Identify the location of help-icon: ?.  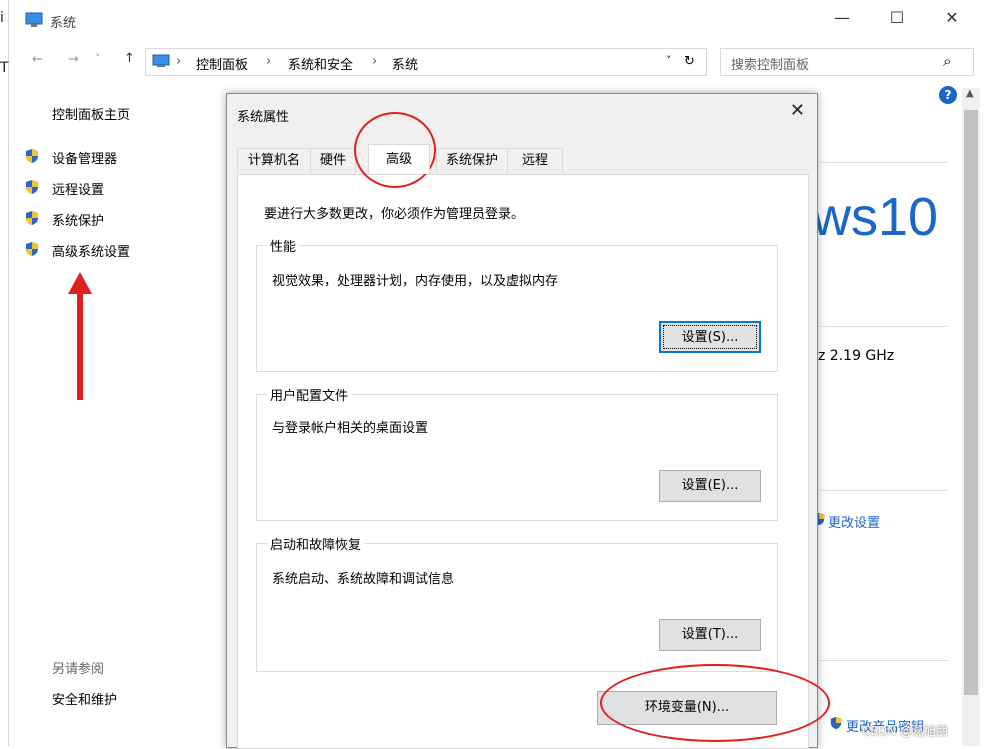
(948, 95).